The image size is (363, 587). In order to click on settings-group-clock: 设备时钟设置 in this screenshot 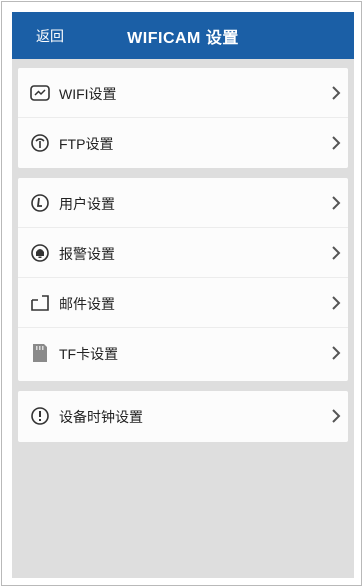, I will do `click(183, 416)`.